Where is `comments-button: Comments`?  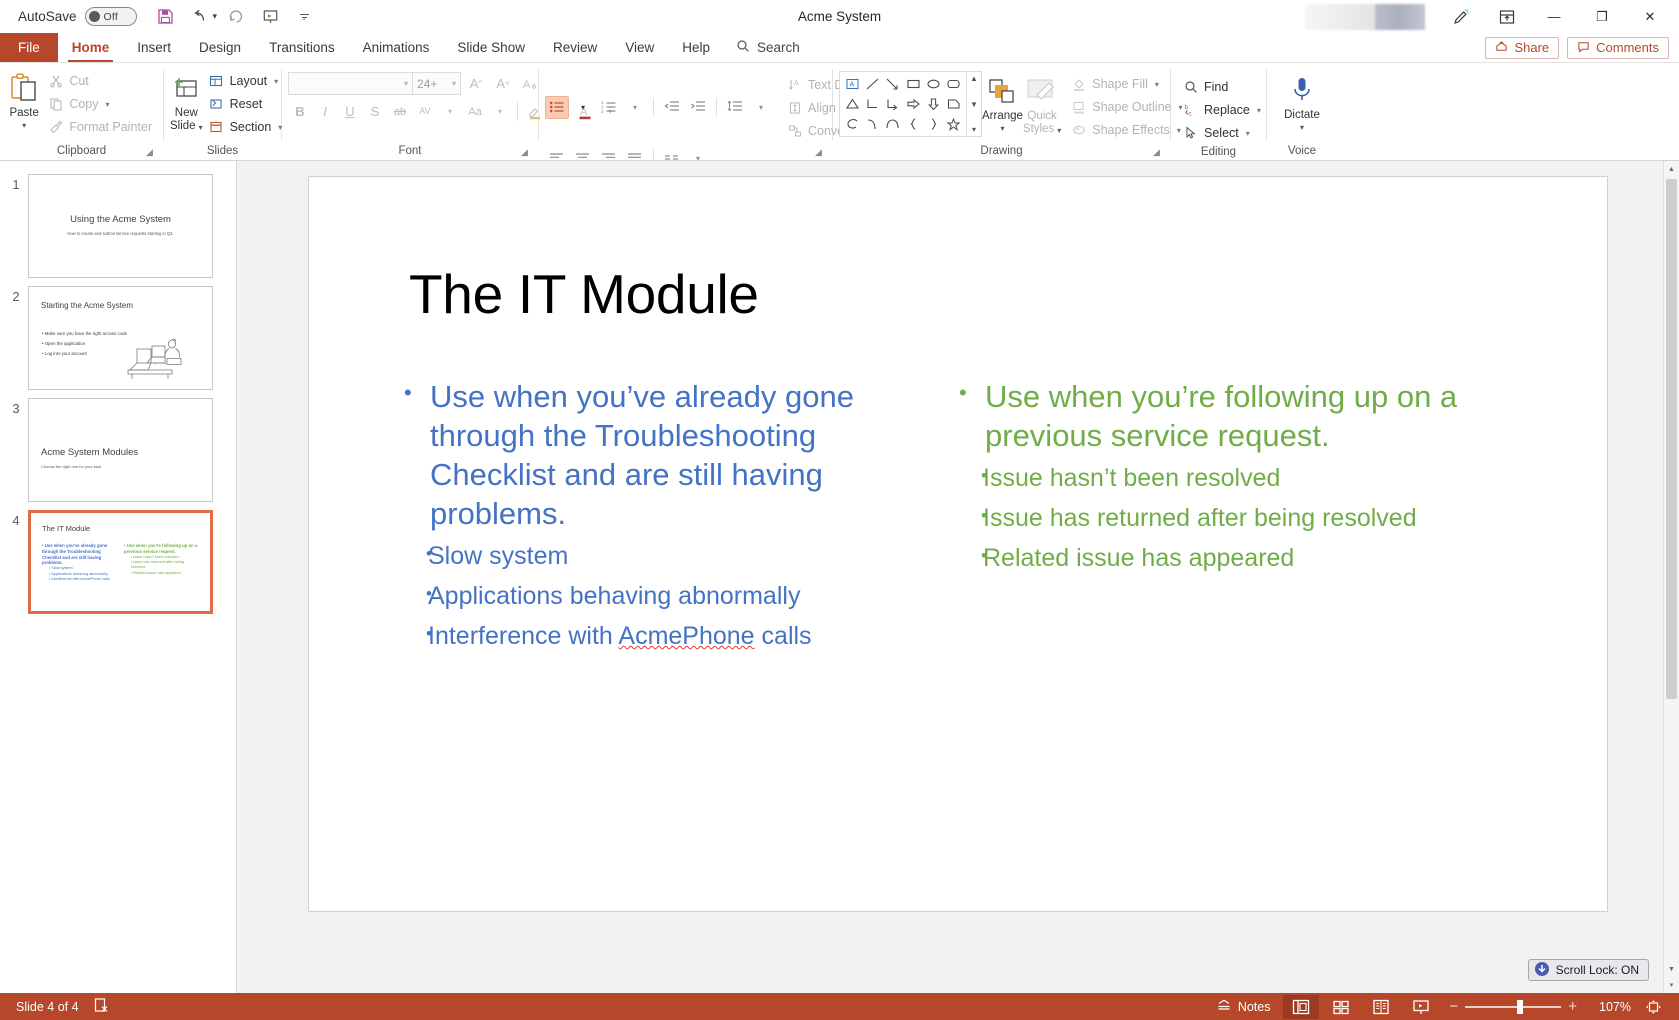 comments-button: Comments is located at coordinates (1618, 47).